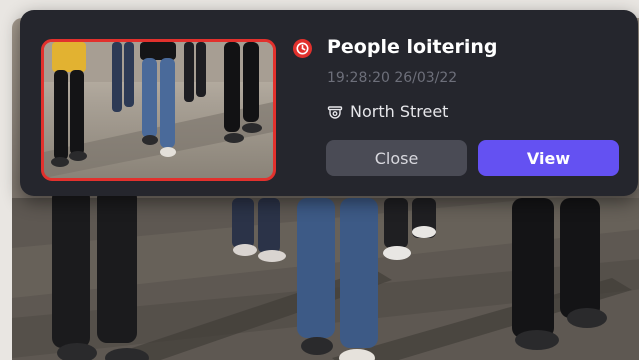 This screenshot has width=639, height=360. Describe the element at coordinates (399, 111) in the screenshot. I see `camera-location: North Street` at that location.